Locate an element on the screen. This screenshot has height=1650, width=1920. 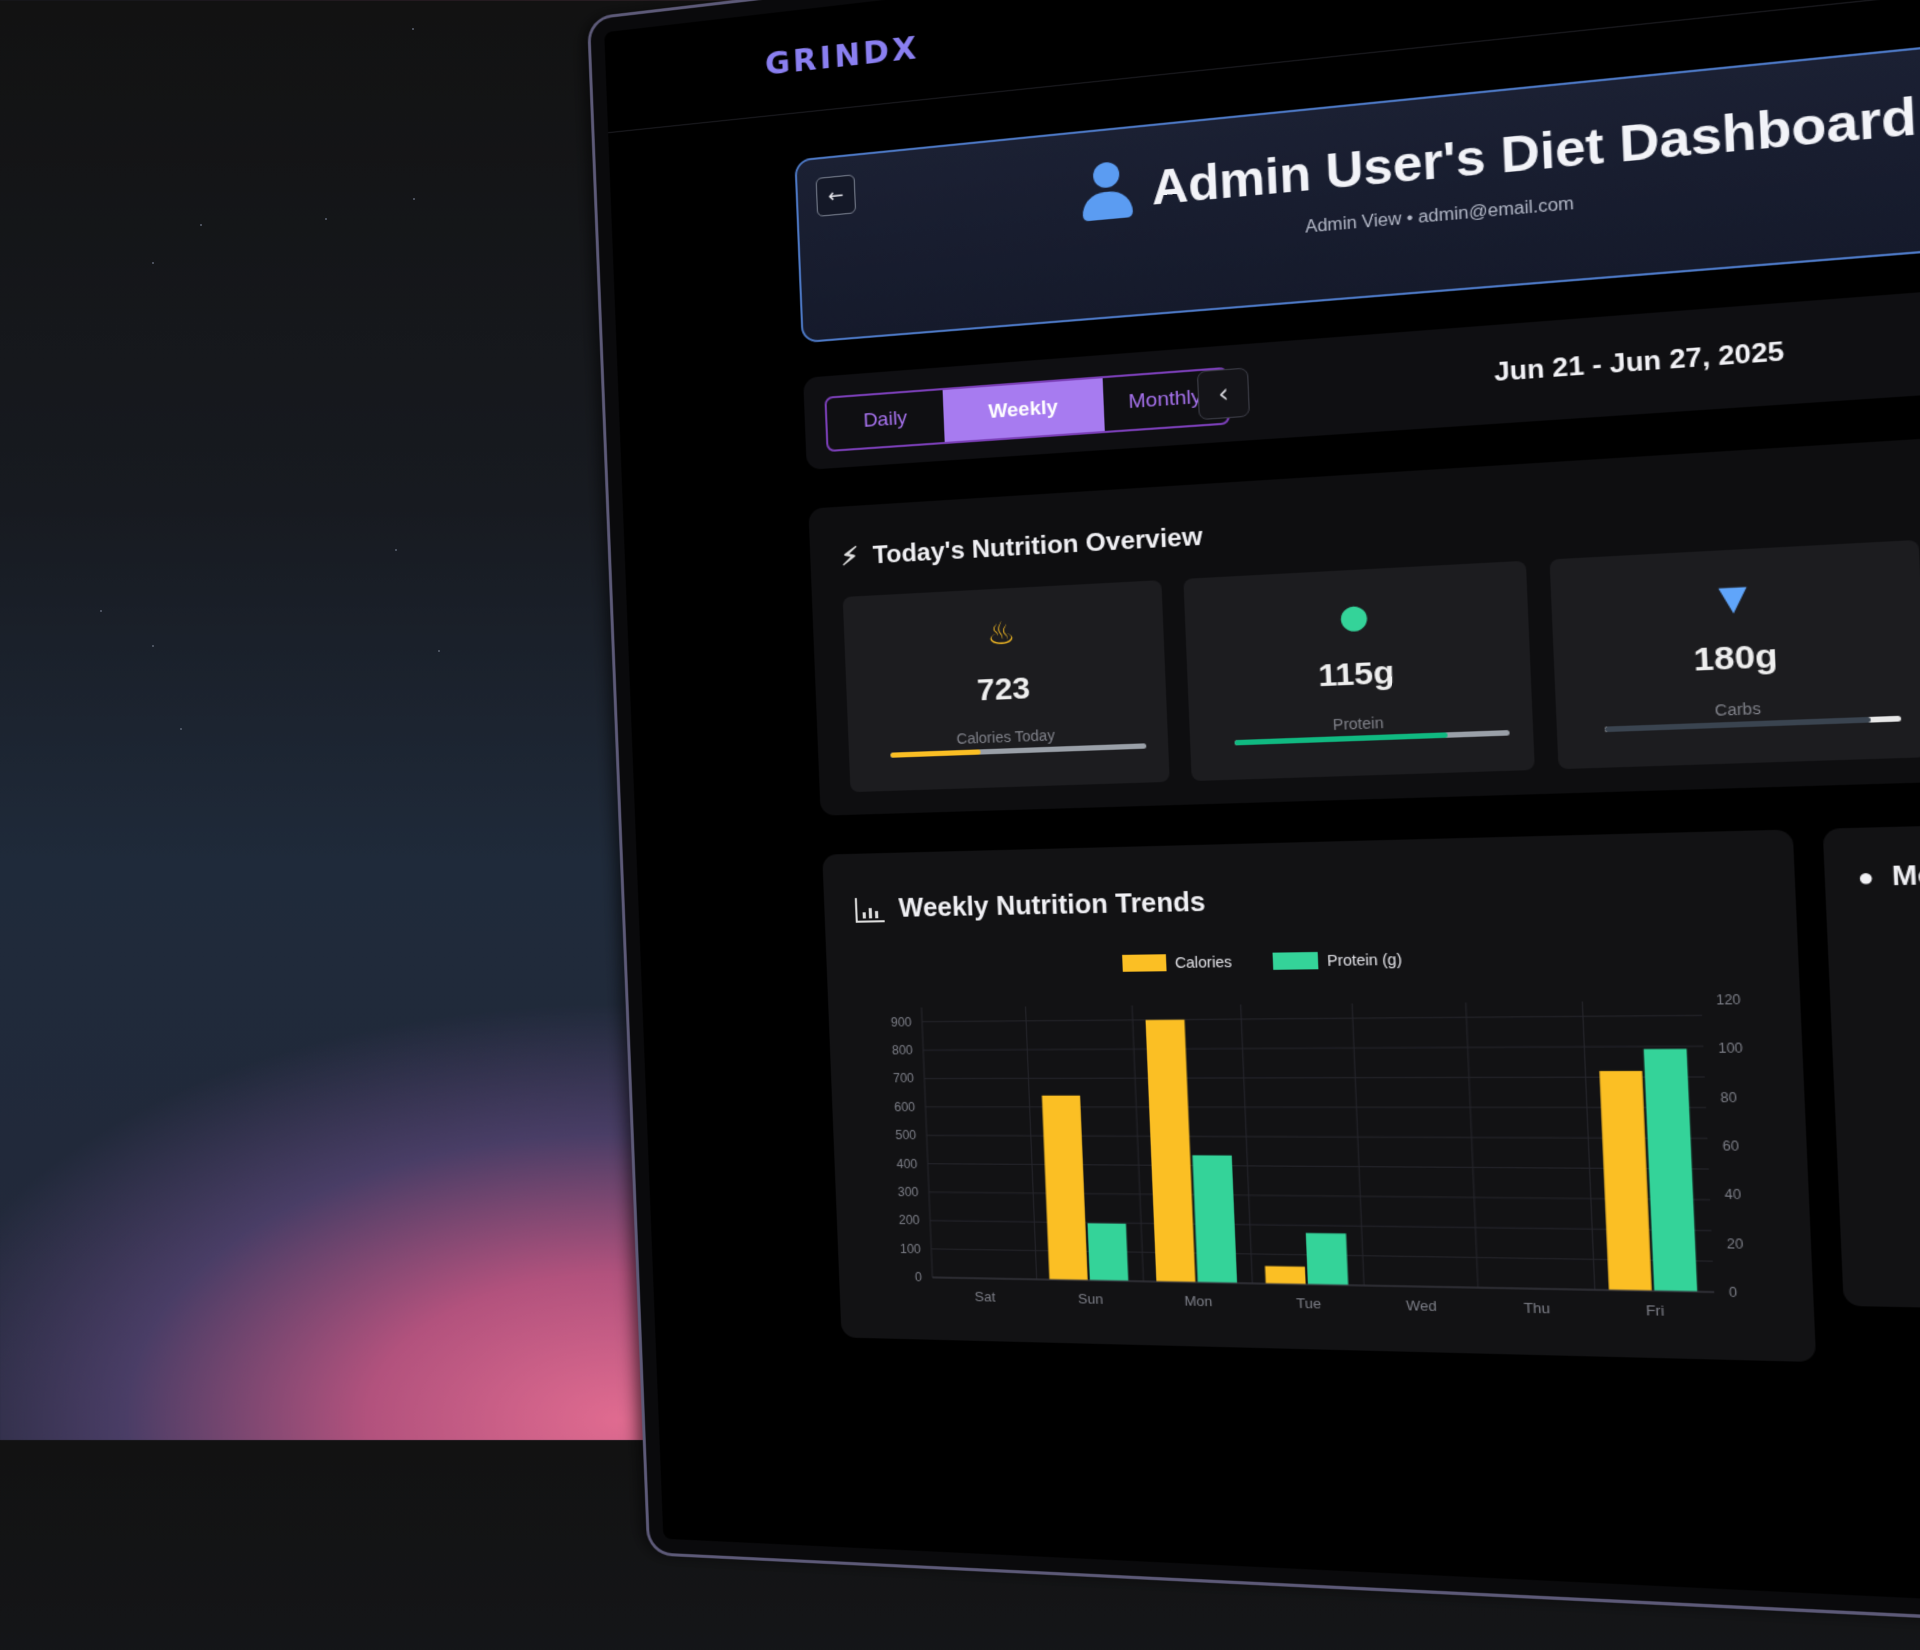
y-right-tick-label: 80 is located at coordinates (1729, 1097).